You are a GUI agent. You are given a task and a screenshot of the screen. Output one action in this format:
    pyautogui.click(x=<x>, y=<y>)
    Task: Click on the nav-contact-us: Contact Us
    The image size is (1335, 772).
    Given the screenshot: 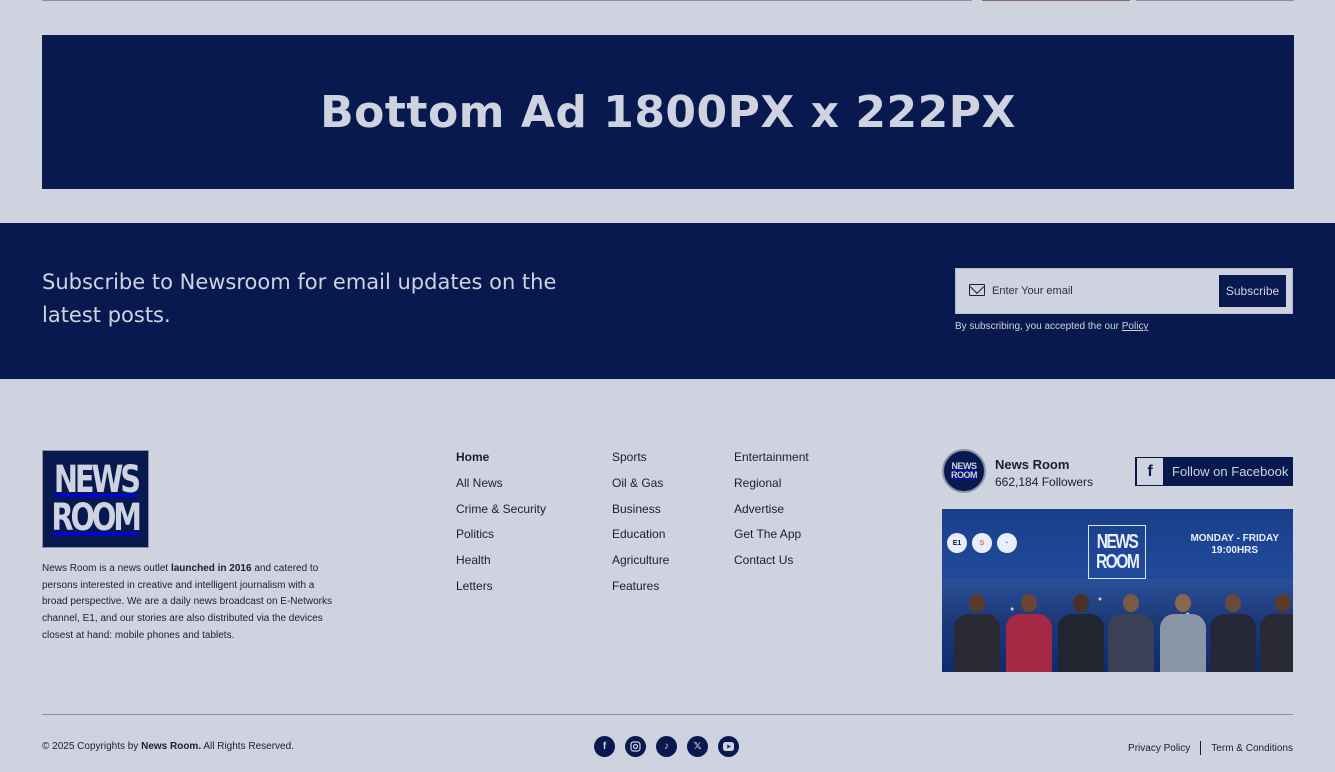 What is the action you would take?
    pyautogui.click(x=763, y=560)
    